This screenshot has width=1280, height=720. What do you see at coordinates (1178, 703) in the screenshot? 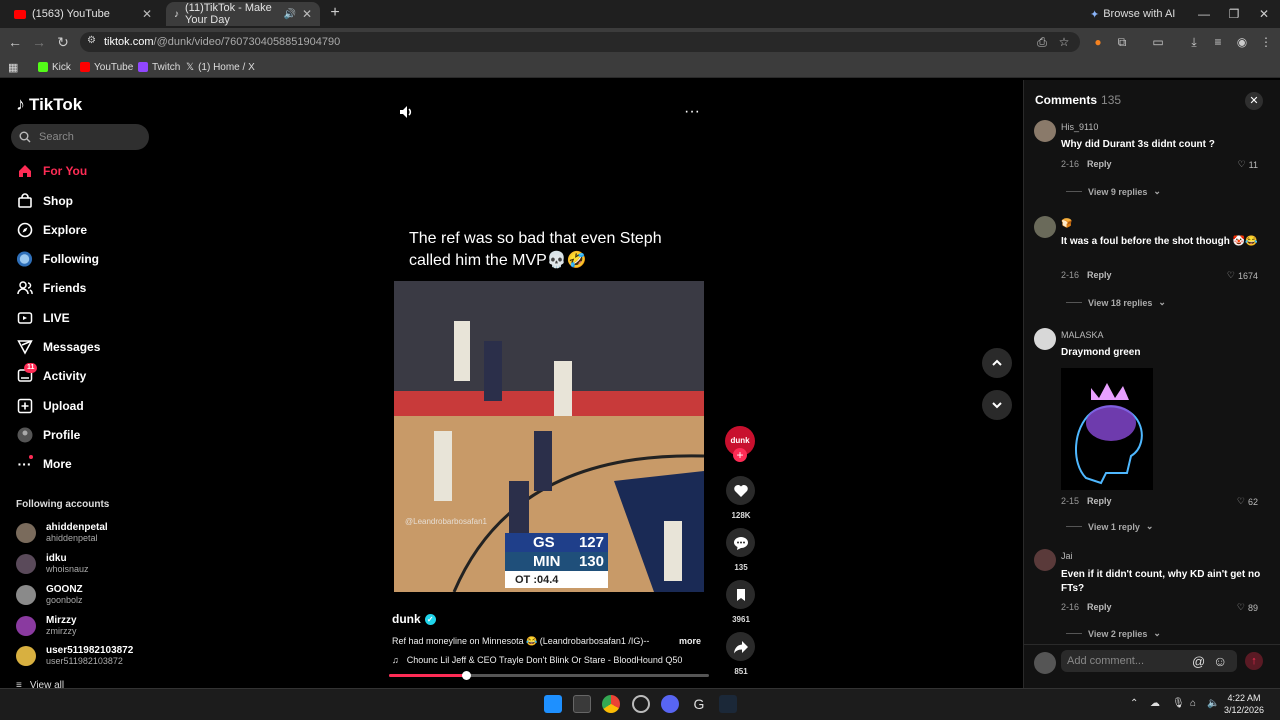
I see `mic-icon: 🎙` at bounding box center [1178, 703].